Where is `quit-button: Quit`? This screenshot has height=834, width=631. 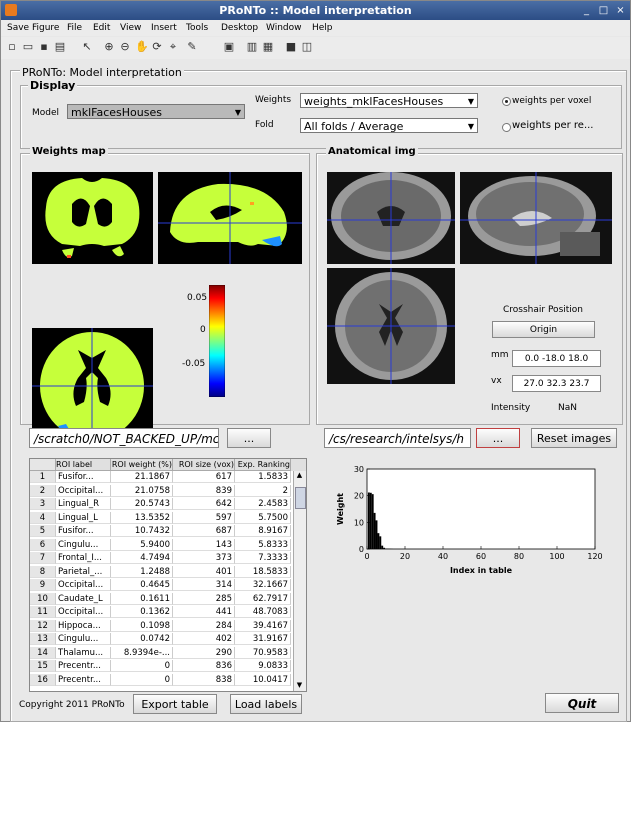
quit-button: Quit is located at coordinates (582, 703).